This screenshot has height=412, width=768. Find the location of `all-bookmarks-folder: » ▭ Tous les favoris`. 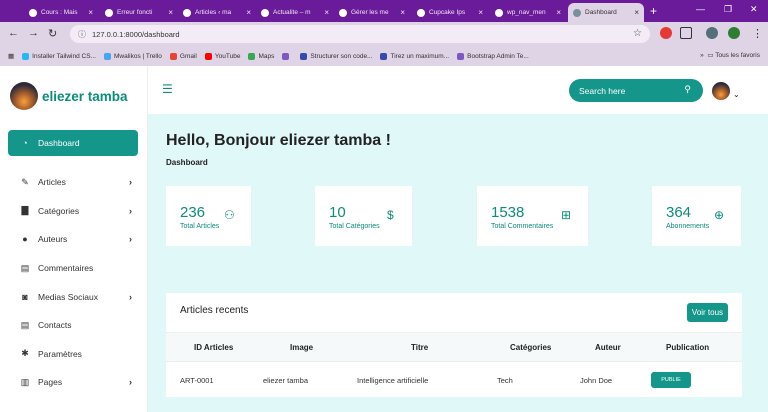

all-bookmarks-folder: » ▭ Tous les favoris is located at coordinates (730, 55).